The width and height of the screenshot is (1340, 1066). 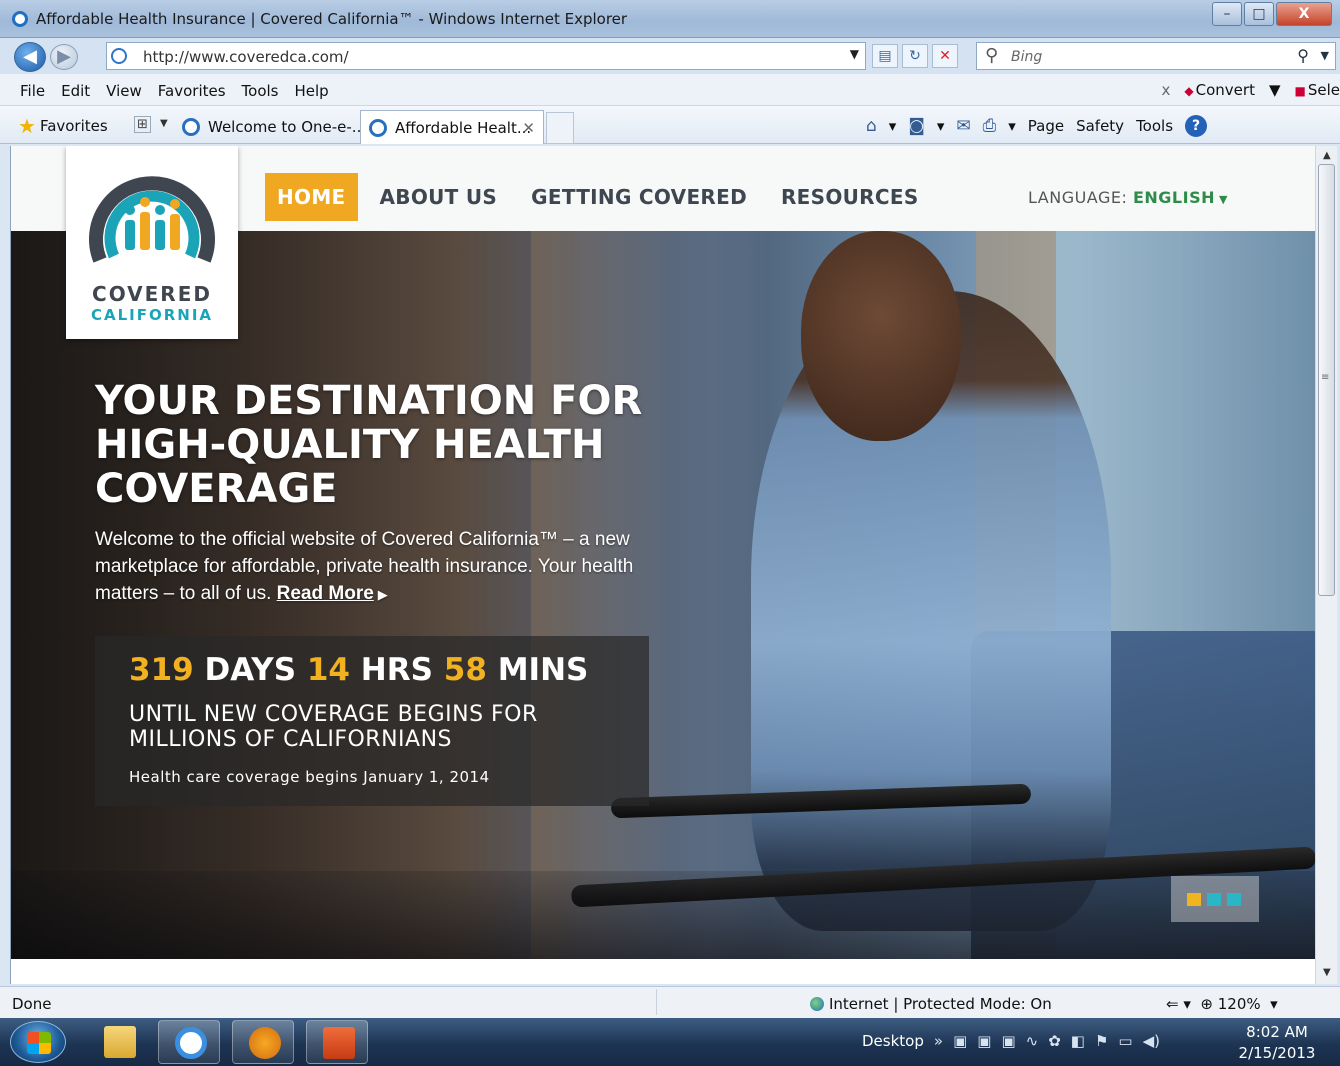 I want to click on close-button: X, so click(x=1304, y=14).